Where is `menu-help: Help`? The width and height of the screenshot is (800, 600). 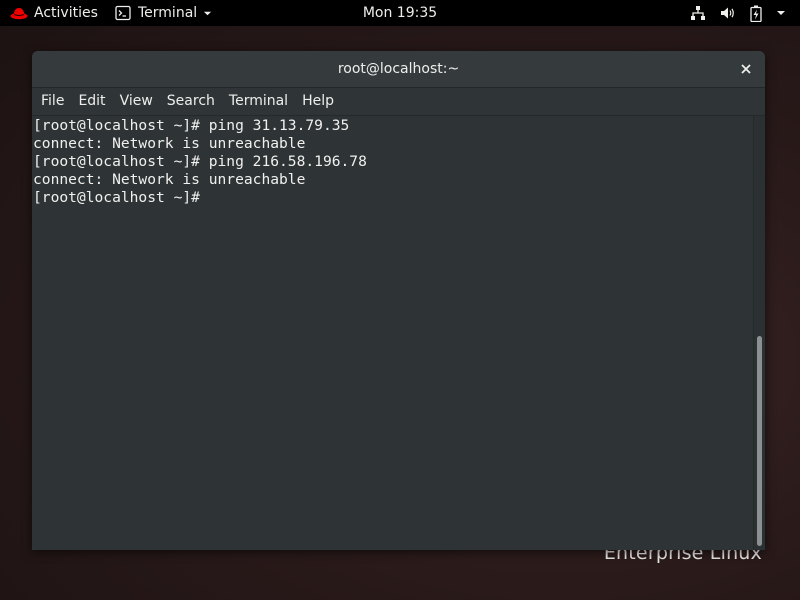 menu-help: Help is located at coordinates (318, 101).